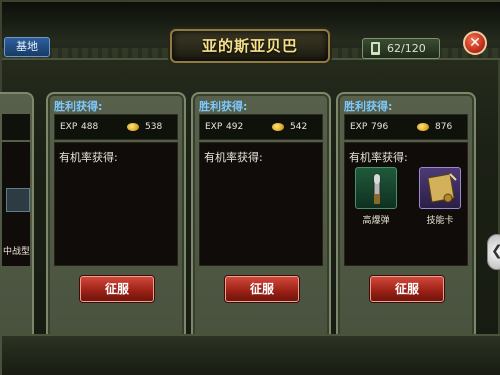 The height and width of the screenshot is (375, 500). I want to click on close-icon: ✕, so click(475, 43).